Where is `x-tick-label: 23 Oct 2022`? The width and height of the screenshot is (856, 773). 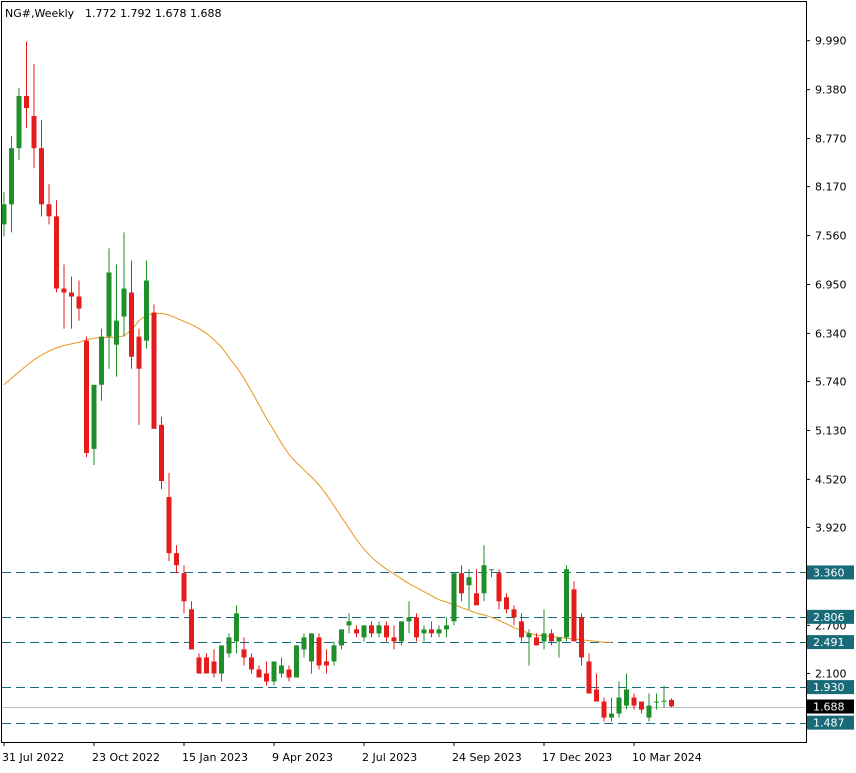
x-tick-label: 23 Oct 2022 is located at coordinates (126, 757).